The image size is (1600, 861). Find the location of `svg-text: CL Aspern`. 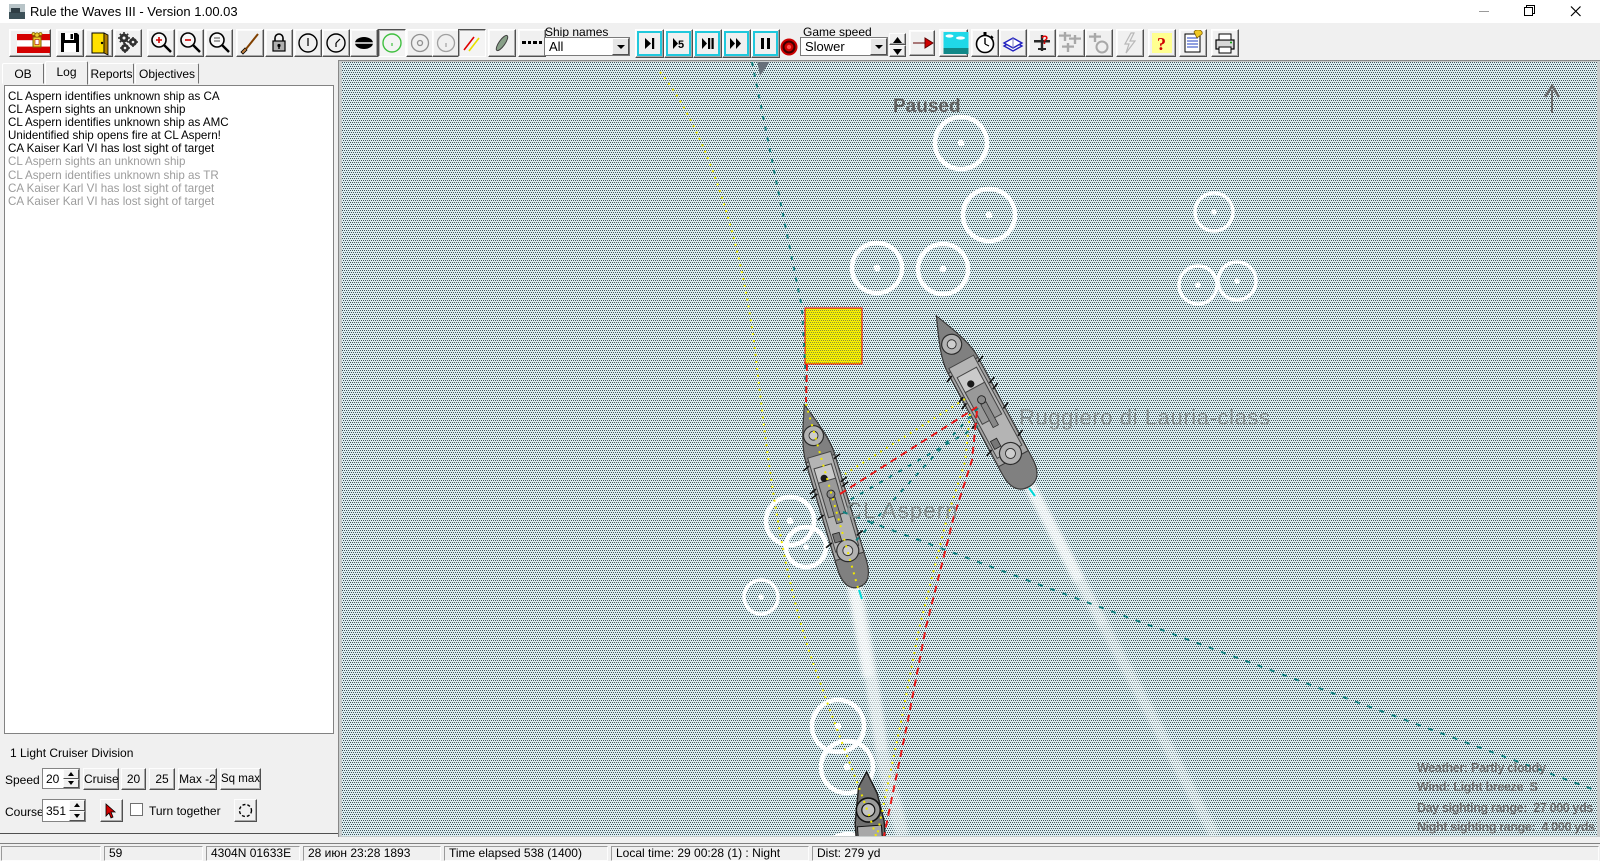

svg-text: CL Aspern is located at coordinates (902, 510).